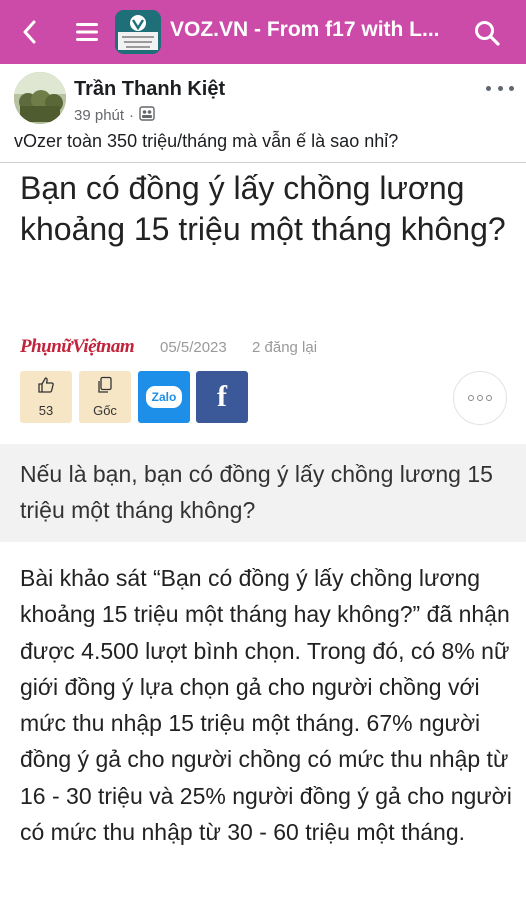  What do you see at coordinates (149, 89) in the screenshot?
I see `post-author-name: Trần Thanh Kiệt` at bounding box center [149, 89].